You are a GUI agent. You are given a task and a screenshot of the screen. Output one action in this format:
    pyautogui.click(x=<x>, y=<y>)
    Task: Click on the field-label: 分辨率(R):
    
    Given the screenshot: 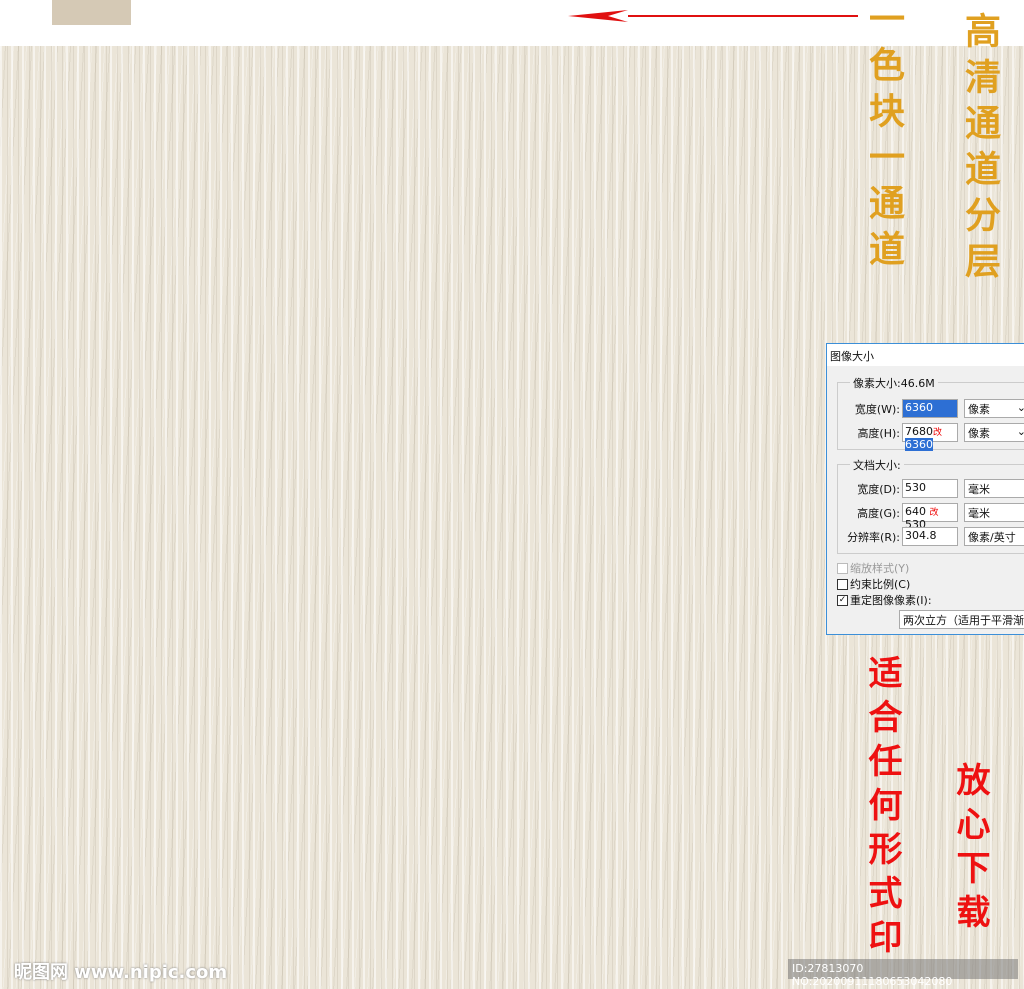 What is the action you would take?
    pyautogui.click(x=873, y=537)
    